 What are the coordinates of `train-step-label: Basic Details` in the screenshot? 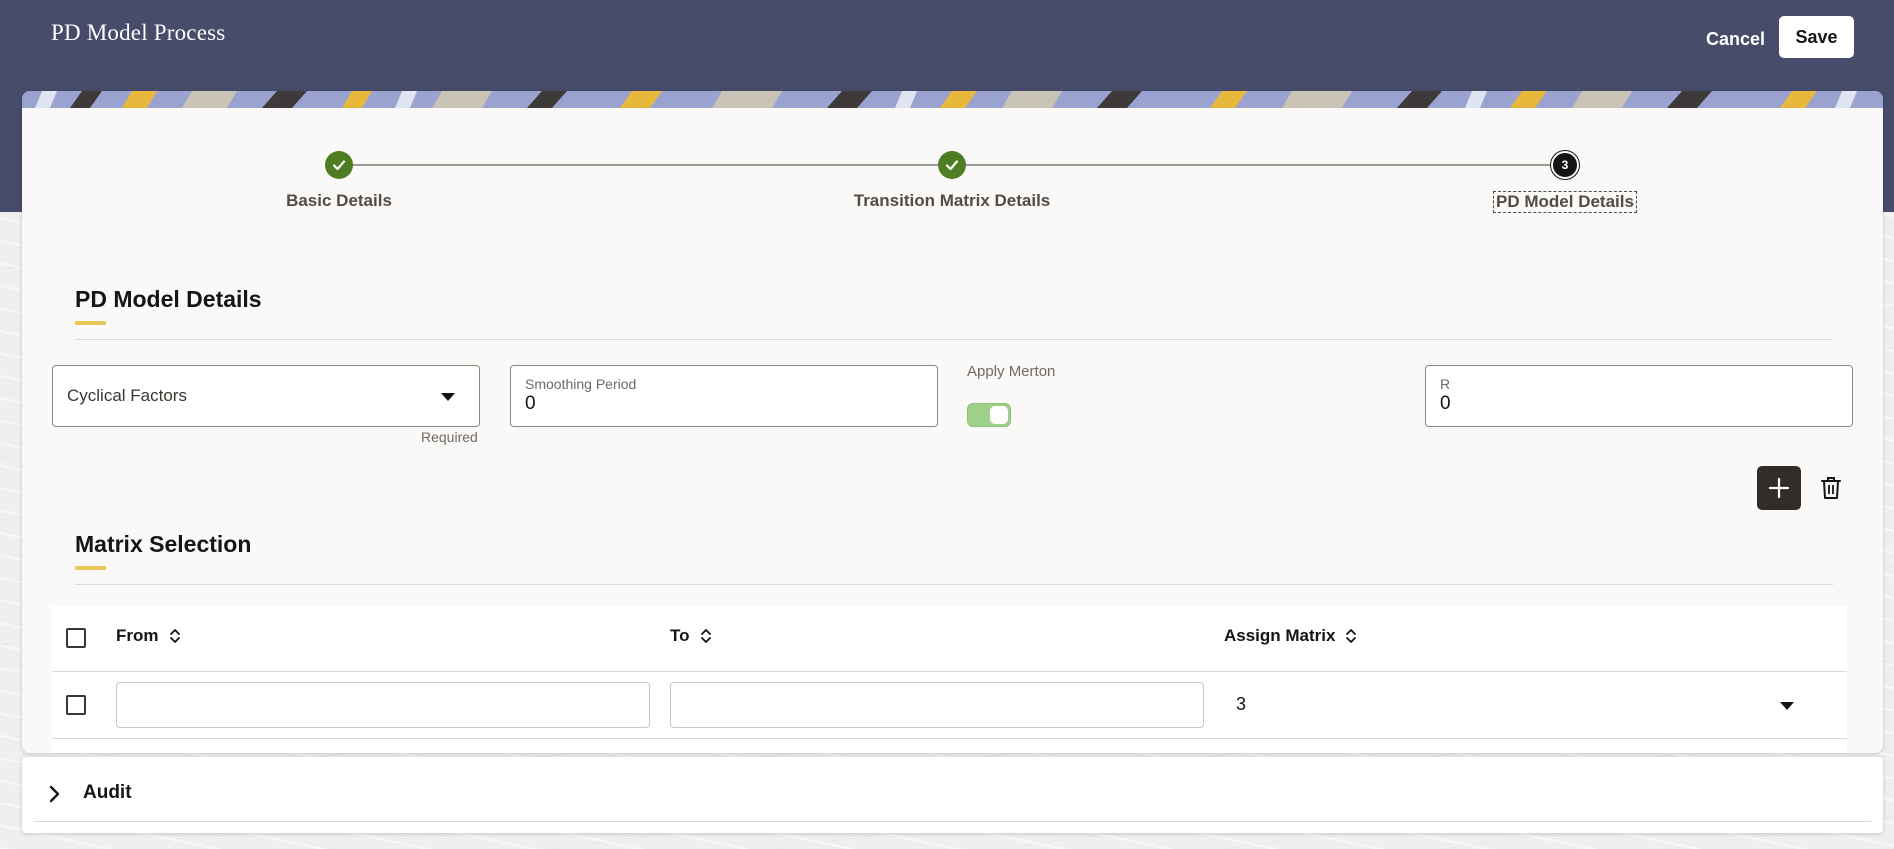 It's located at (339, 200).